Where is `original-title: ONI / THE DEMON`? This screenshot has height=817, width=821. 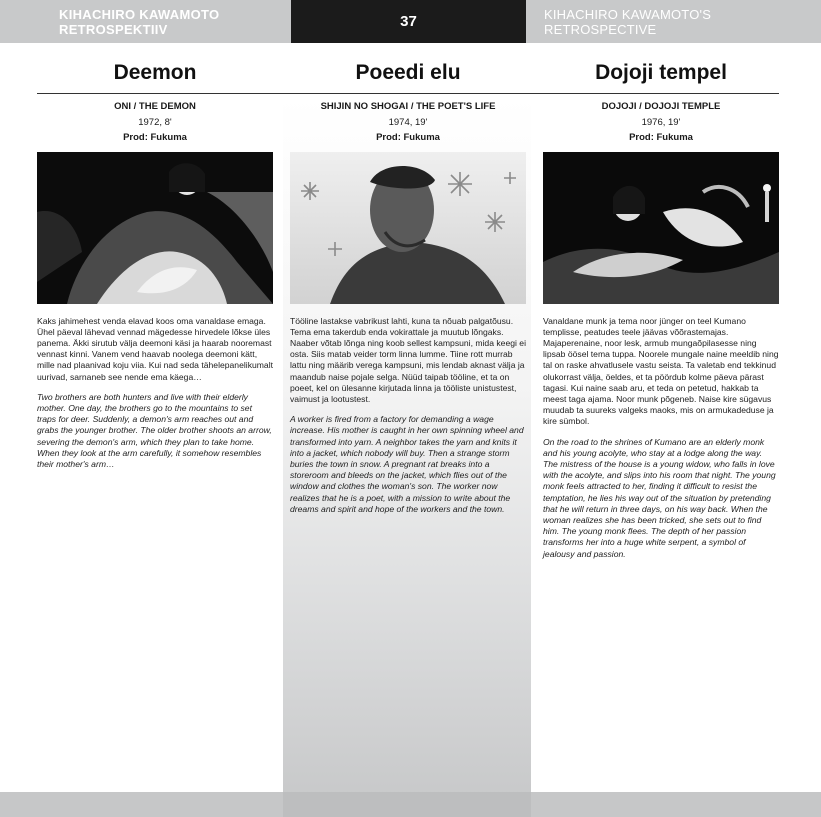 original-title: ONI / THE DEMON is located at coordinates (155, 106).